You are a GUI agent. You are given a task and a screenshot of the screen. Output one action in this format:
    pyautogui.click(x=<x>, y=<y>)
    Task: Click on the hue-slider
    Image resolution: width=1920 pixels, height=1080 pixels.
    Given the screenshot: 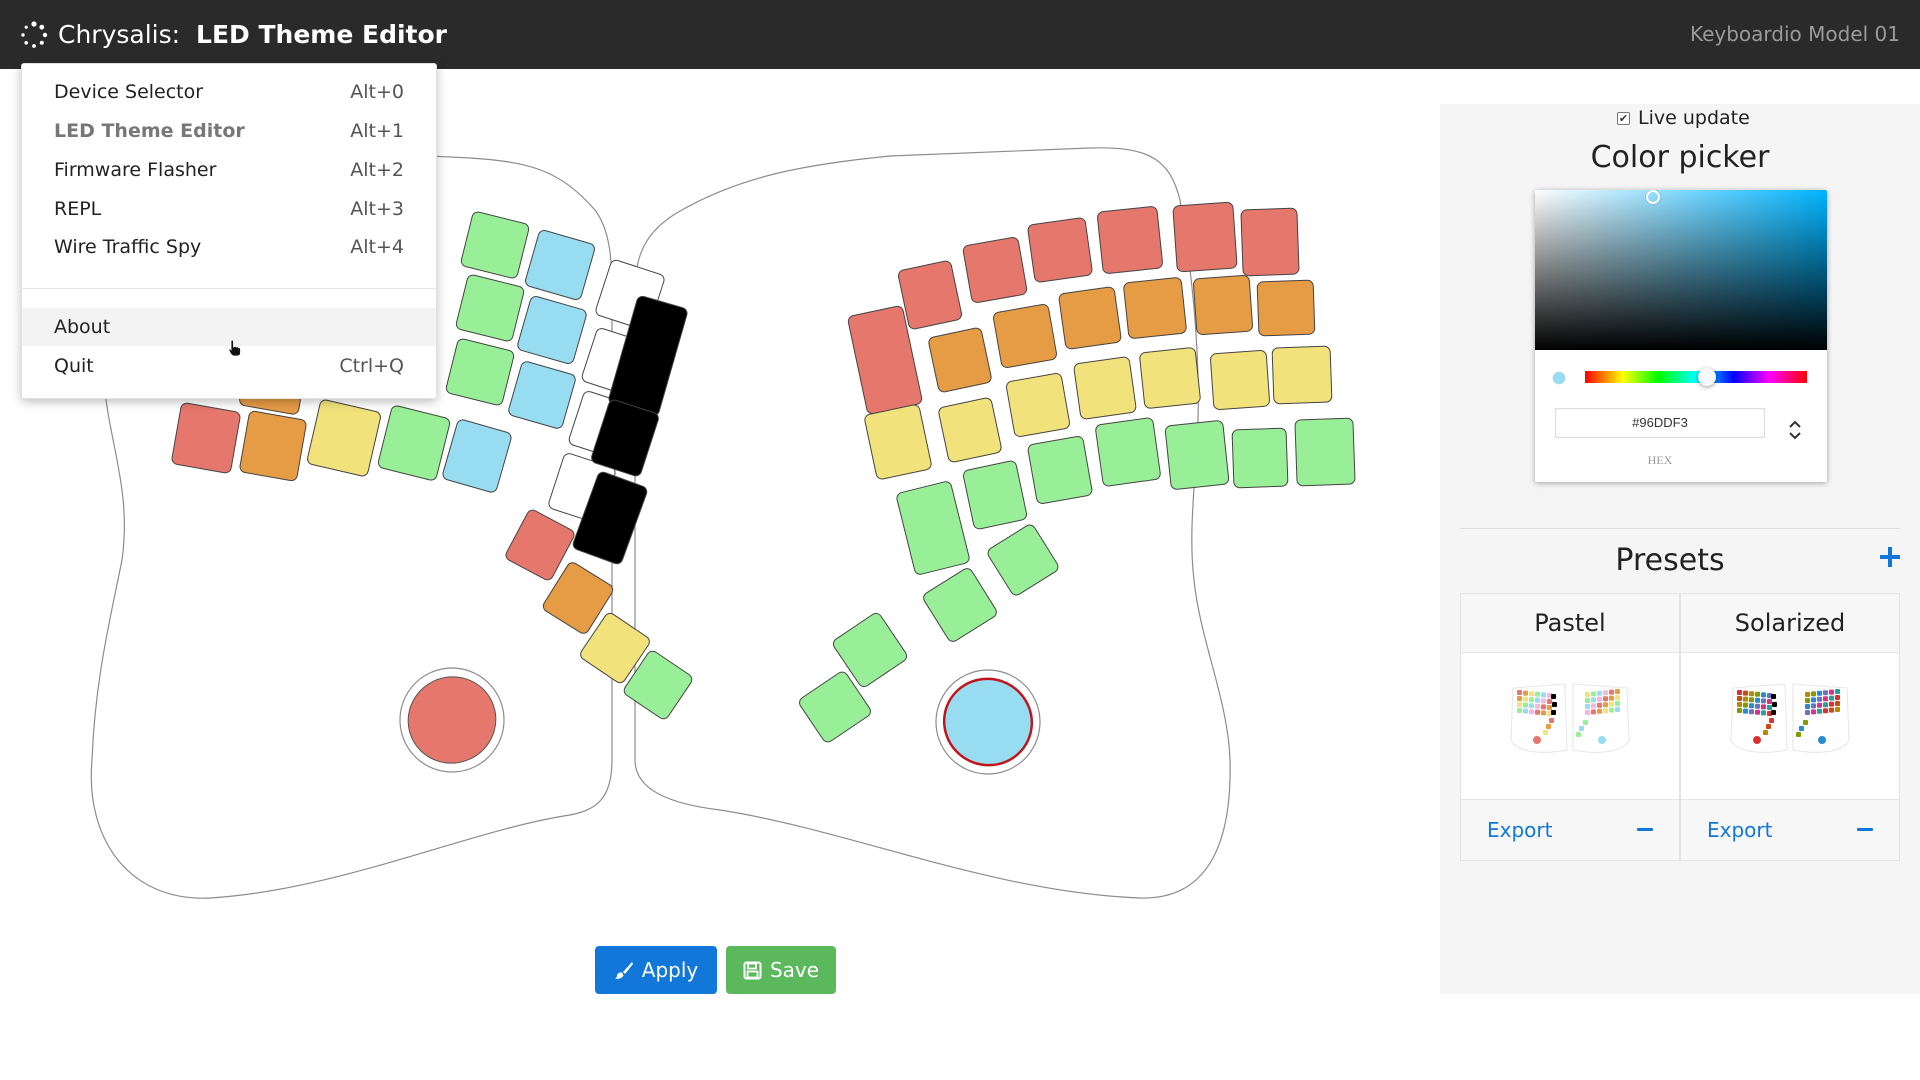 What is the action you would take?
    pyautogui.click(x=1696, y=377)
    